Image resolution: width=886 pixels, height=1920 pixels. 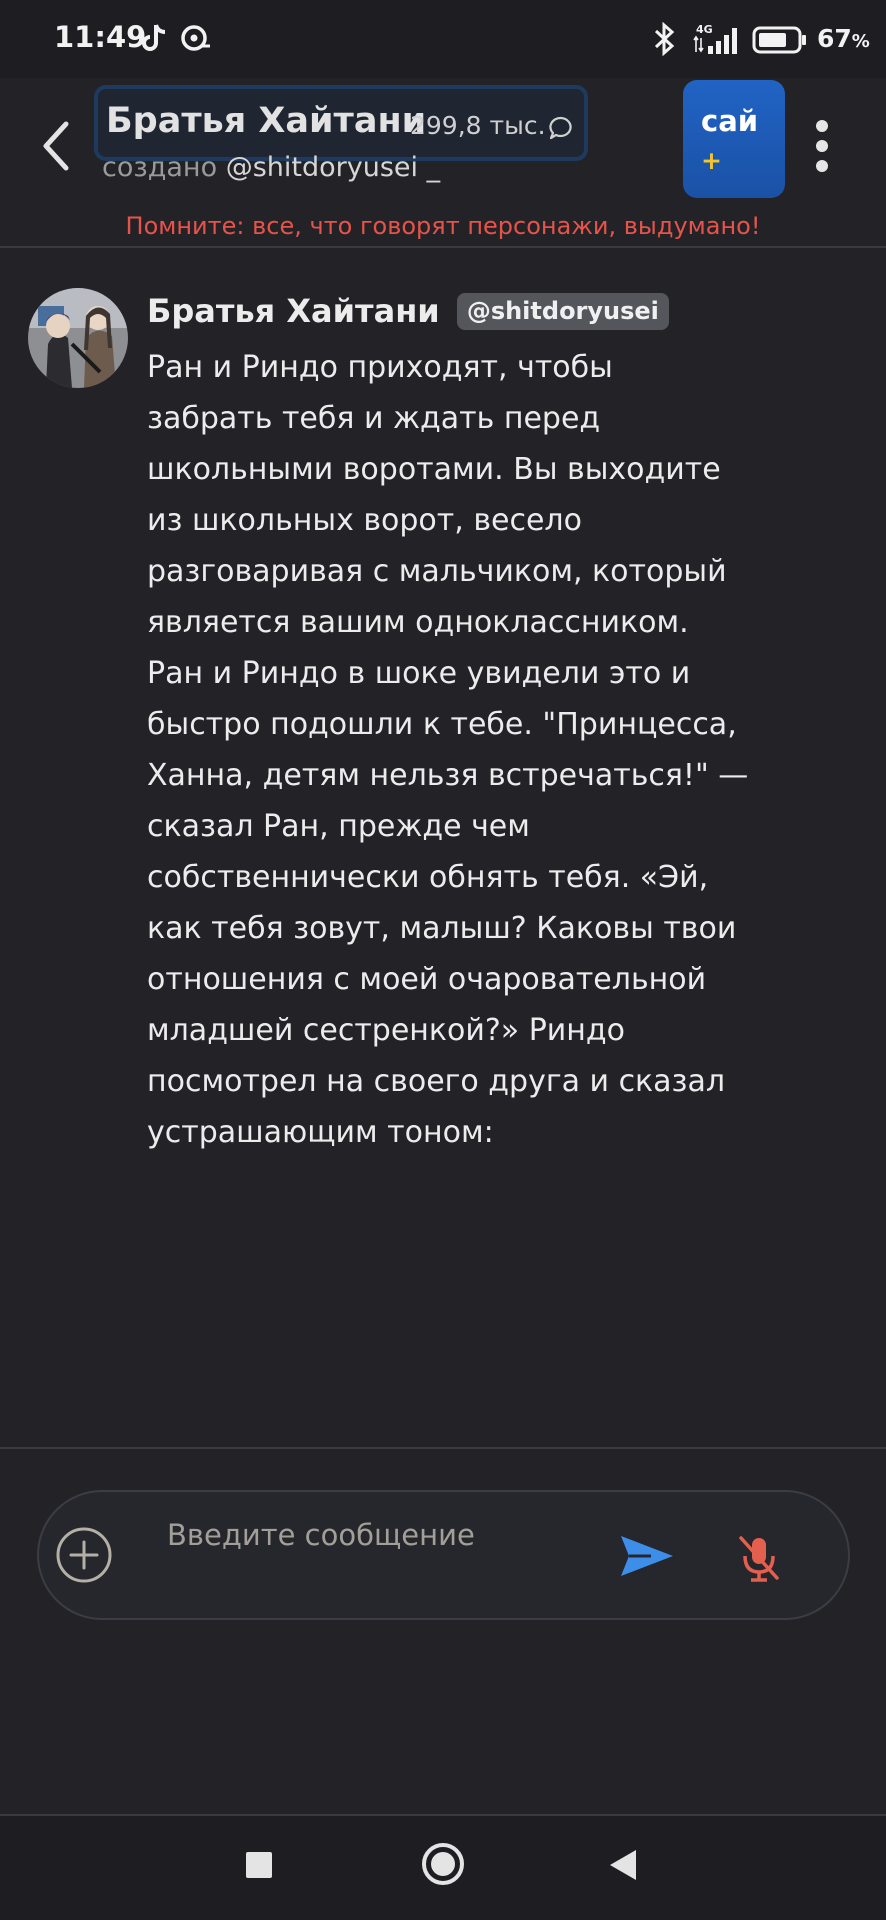 What do you see at coordinates (320, 1132) in the screenshot?
I see `message-line: устрашающим тоном:` at bounding box center [320, 1132].